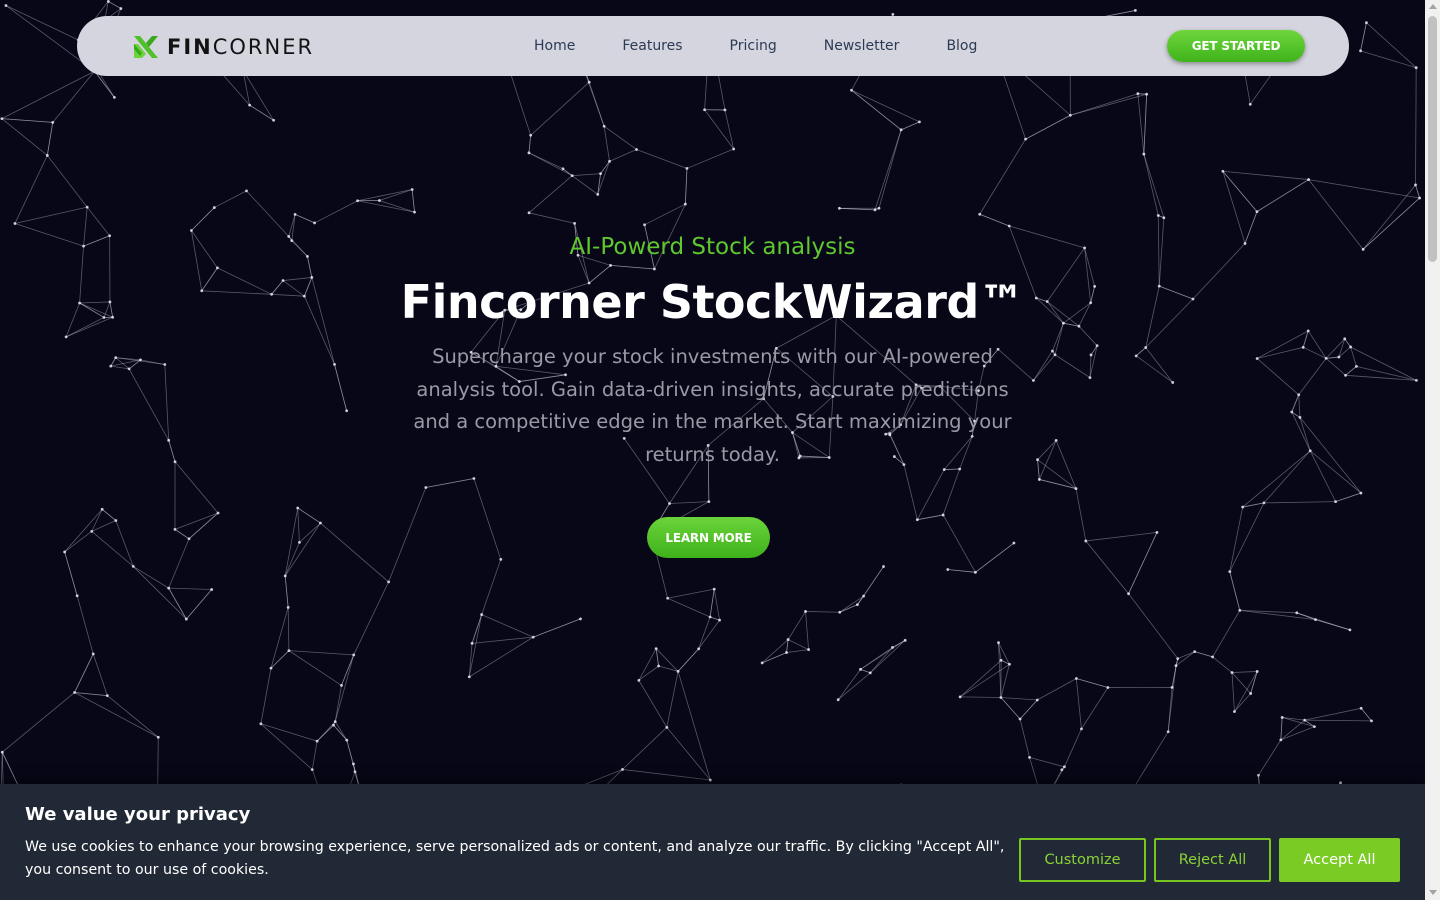  I want to click on hero-kicker: AI-Powerd Stock analysis, so click(712, 247).